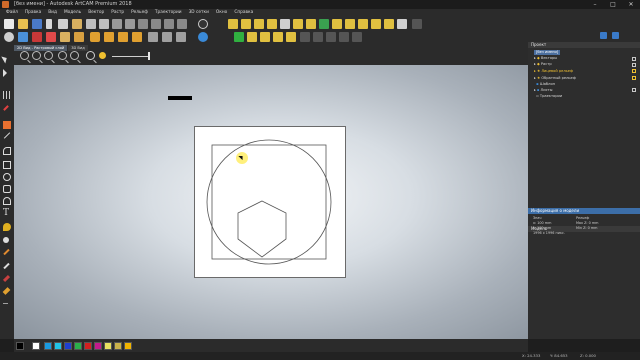  What do you see at coordinates (243, 13) in the screenshot?
I see `menu-help: Справка` at bounding box center [243, 13].